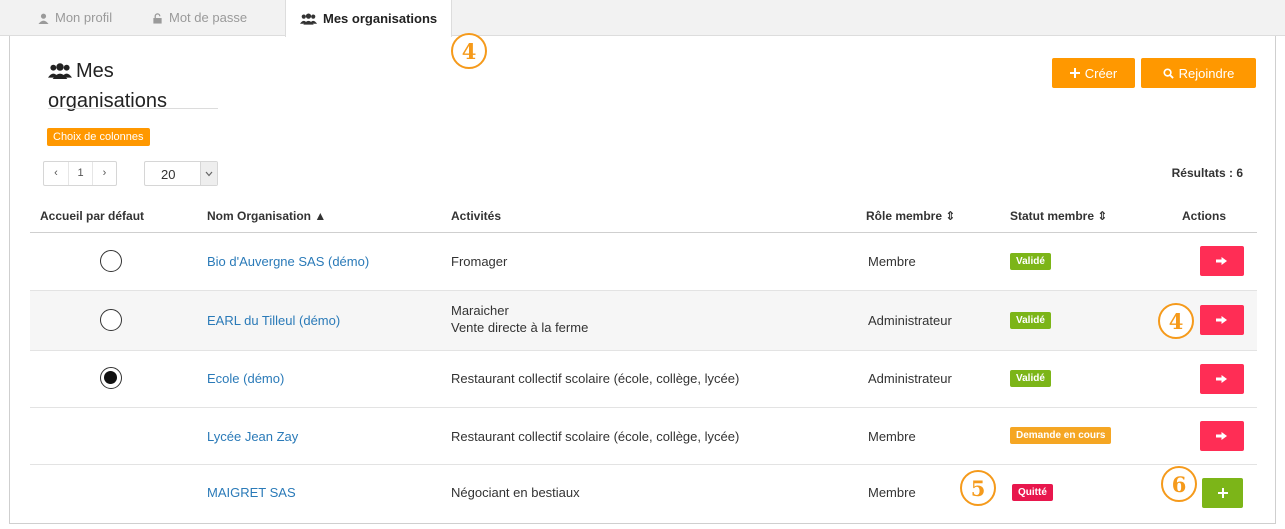 This screenshot has height=529, width=1285. What do you see at coordinates (1058, 216) in the screenshot?
I see `header-status: Statut membre ⇕` at bounding box center [1058, 216].